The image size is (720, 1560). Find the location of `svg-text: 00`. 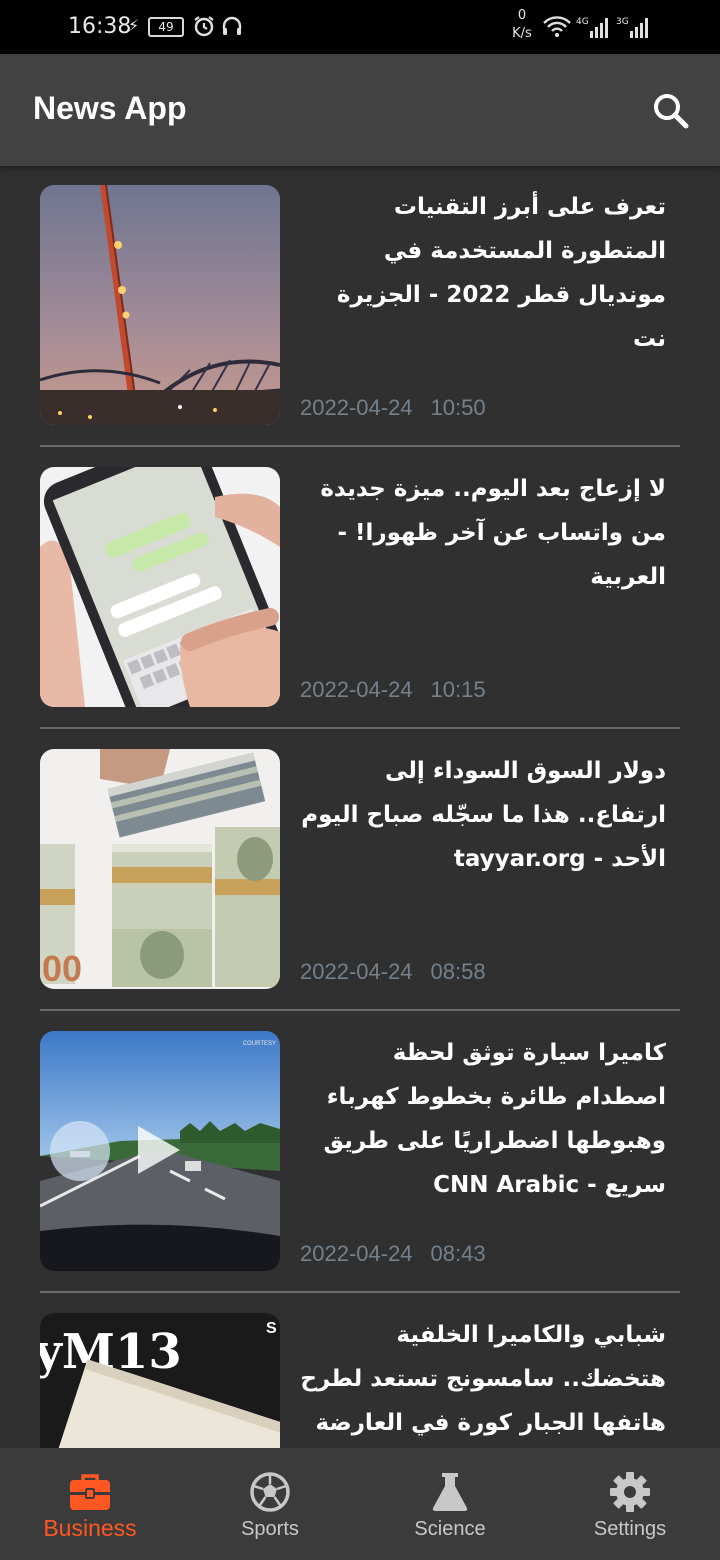

svg-text: 00 is located at coordinates (62, 968).